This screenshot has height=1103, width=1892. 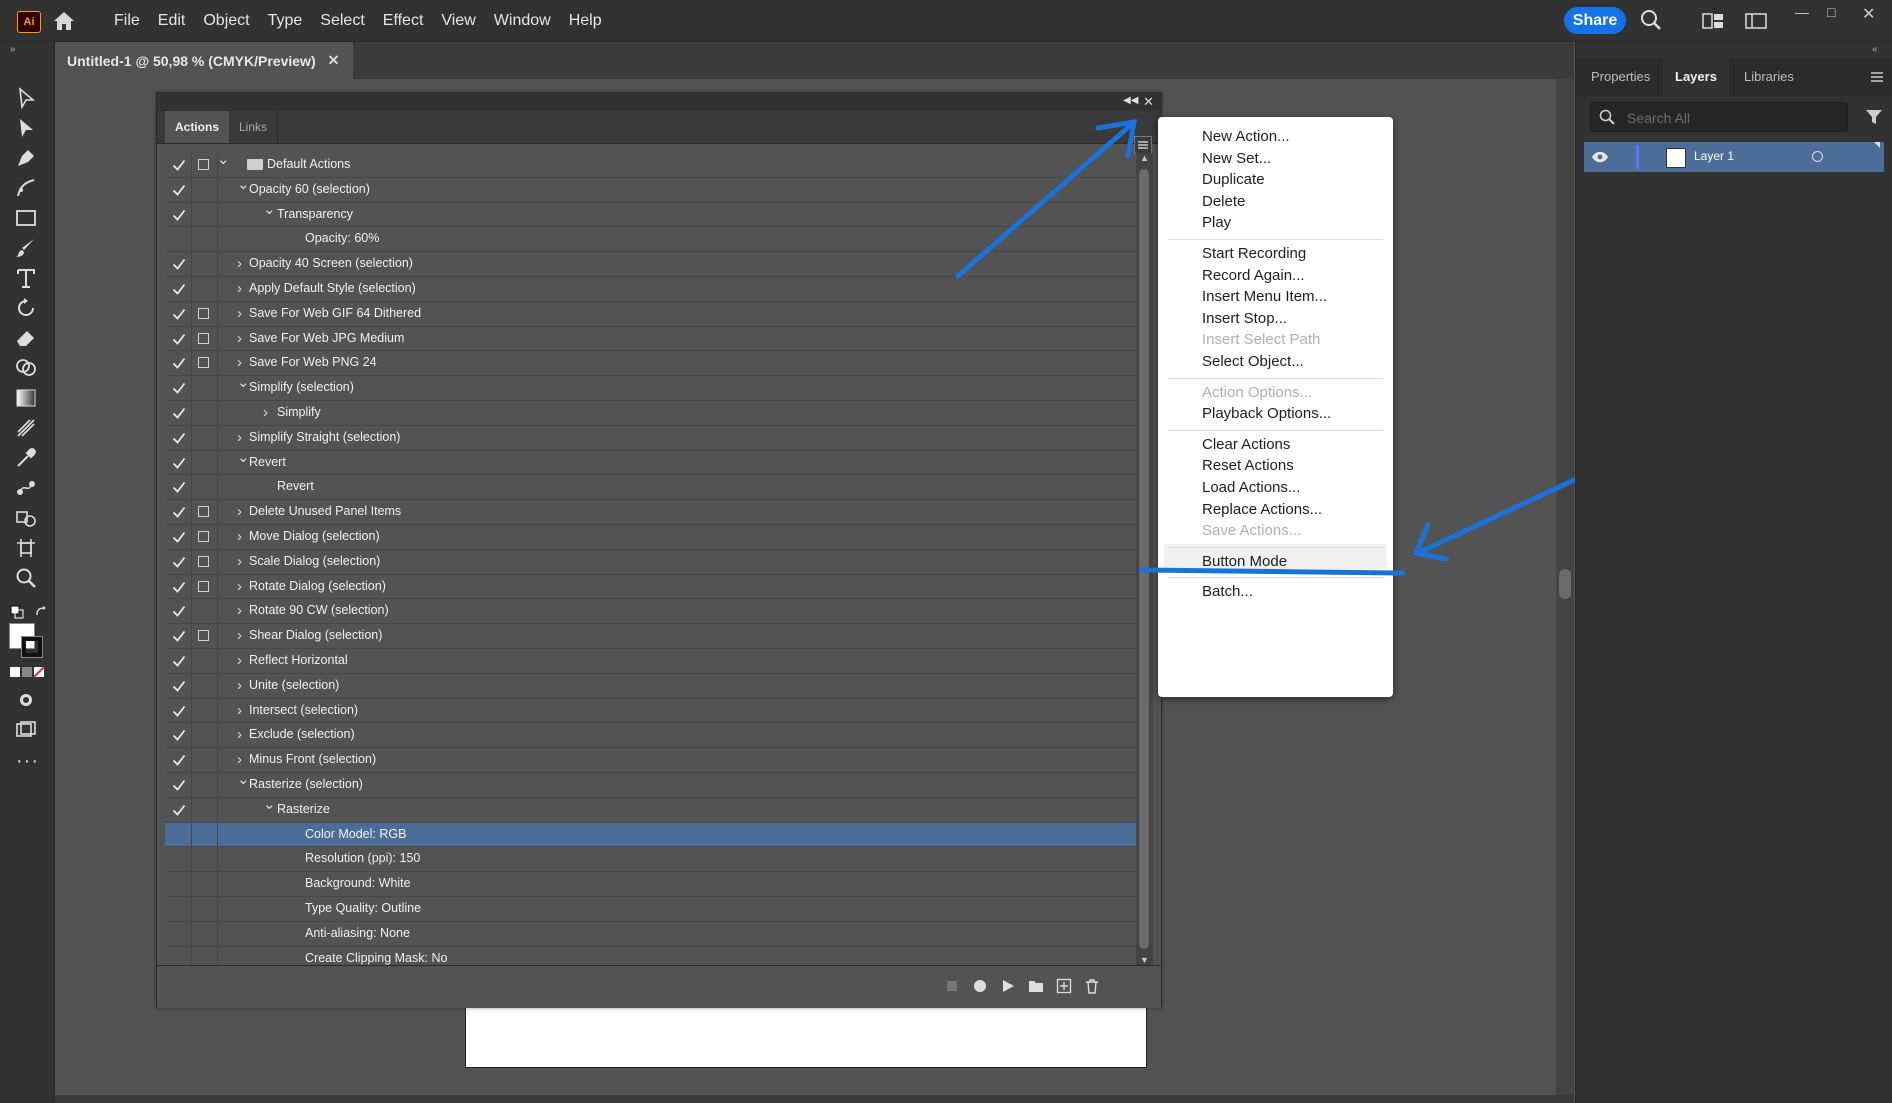 I want to click on action-command-row: Revert, so click(x=650, y=488).